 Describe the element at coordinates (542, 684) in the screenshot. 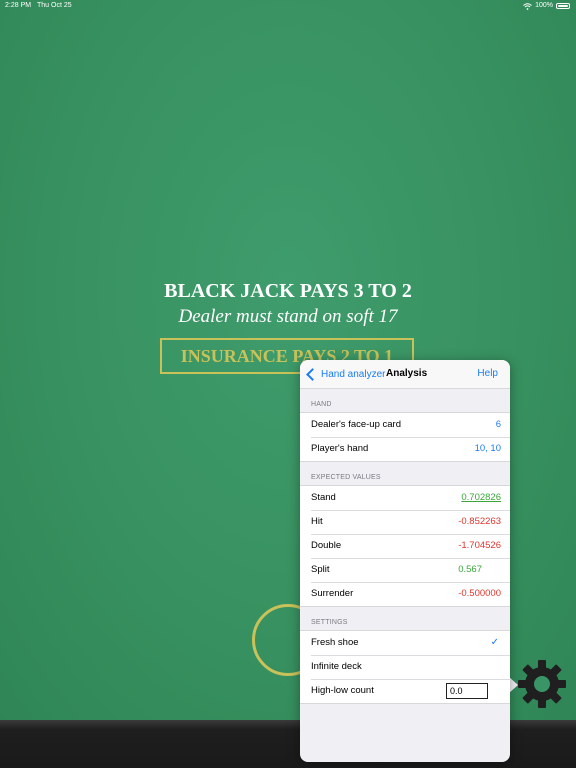

I see `gear-icon` at that location.